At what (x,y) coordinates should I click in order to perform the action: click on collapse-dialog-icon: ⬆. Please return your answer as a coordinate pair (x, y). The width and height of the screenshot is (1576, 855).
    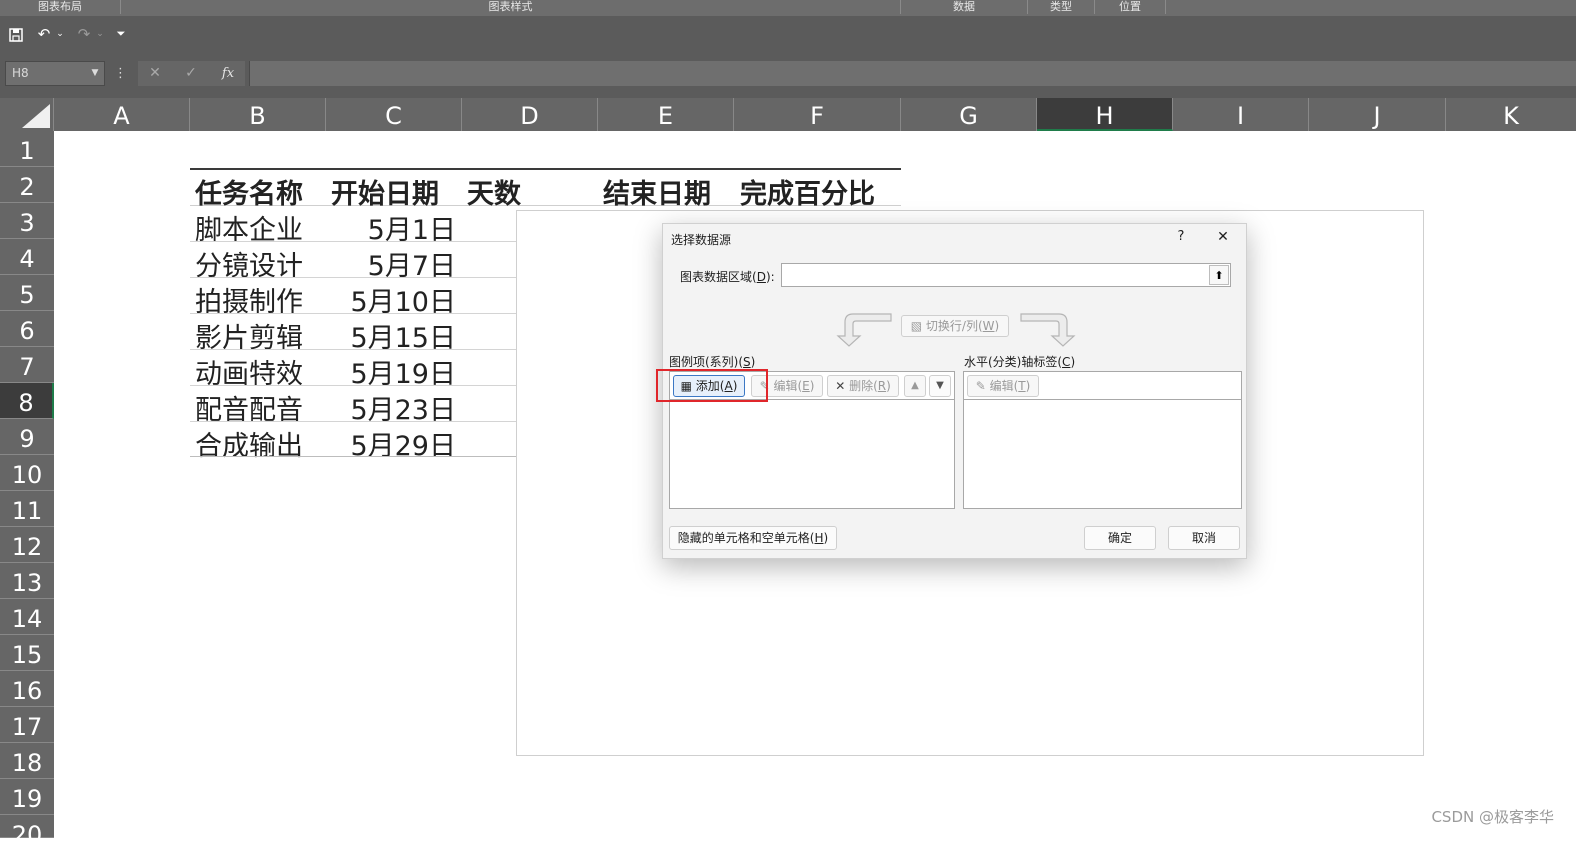
    Looking at the image, I should click on (1219, 275).